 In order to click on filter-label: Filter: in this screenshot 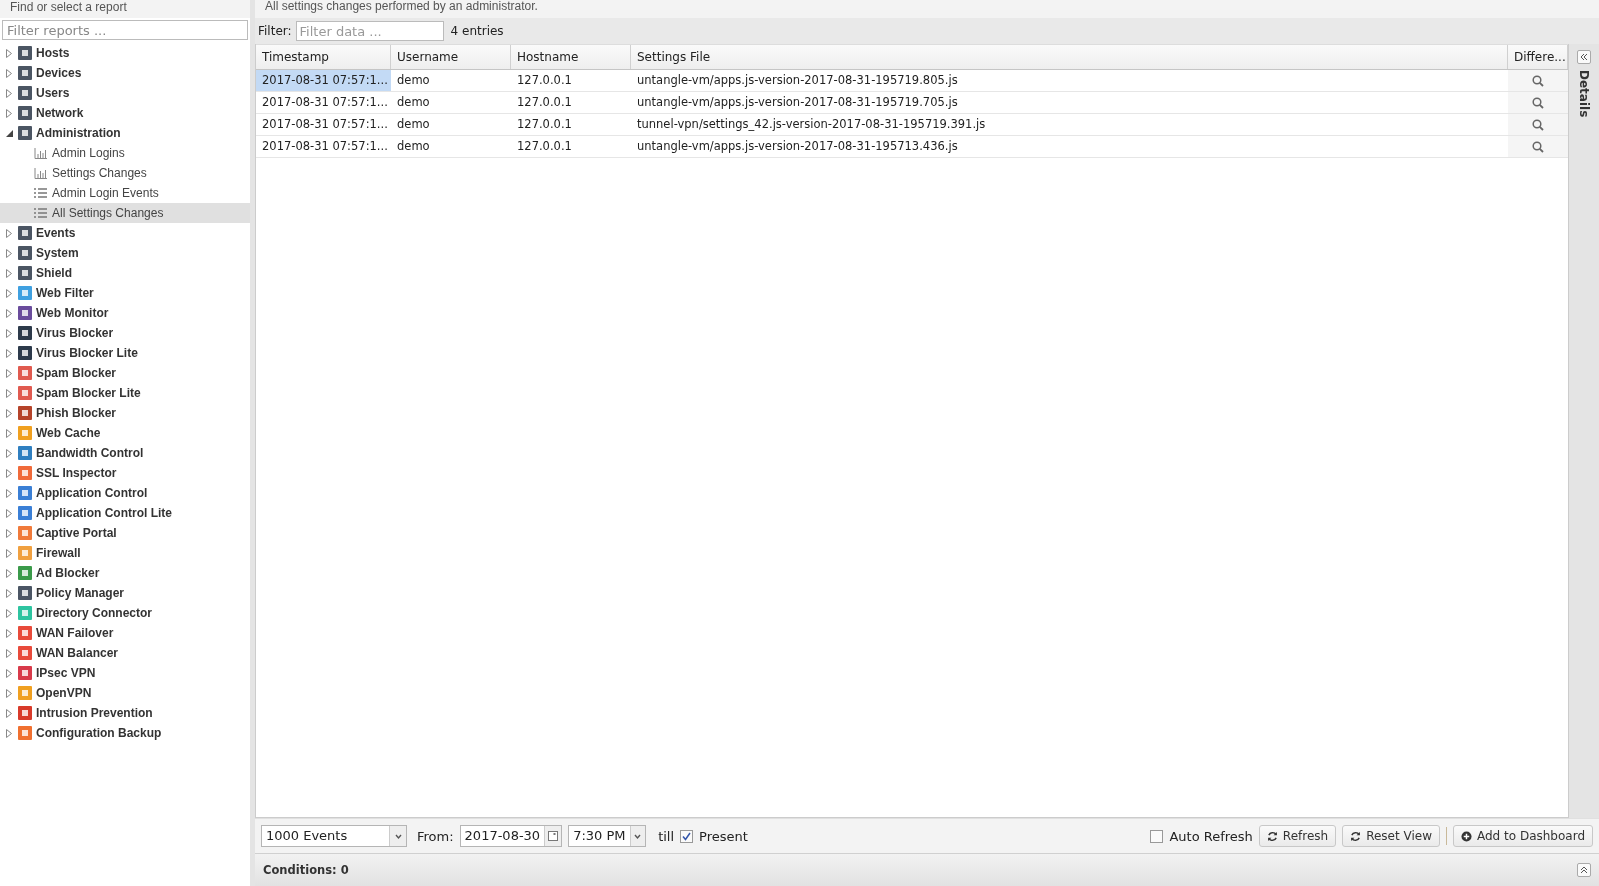, I will do `click(275, 31)`.